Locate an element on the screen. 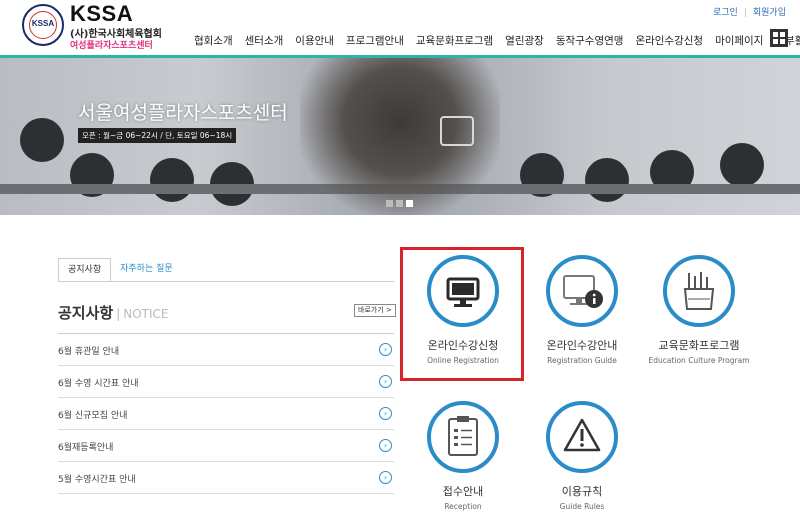 Image resolution: width=800 pixels, height=525 pixels. notice-tabs: 공지사항 자주하는 질문 is located at coordinates (120, 270).